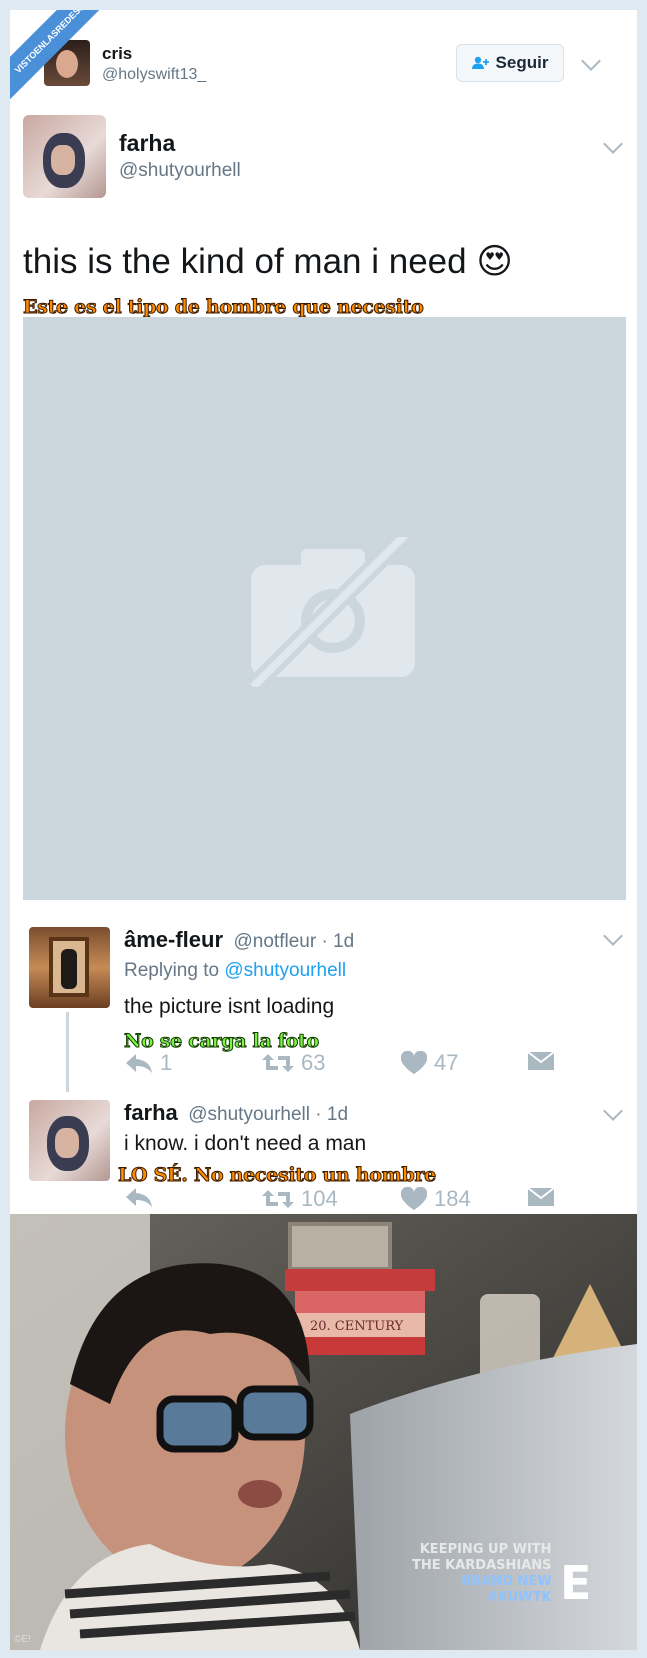 The height and width of the screenshot is (1658, 647). Describe the element at coordinates (147, 143) in the screenshot. I see `tweet-author-name: farha` at that location.